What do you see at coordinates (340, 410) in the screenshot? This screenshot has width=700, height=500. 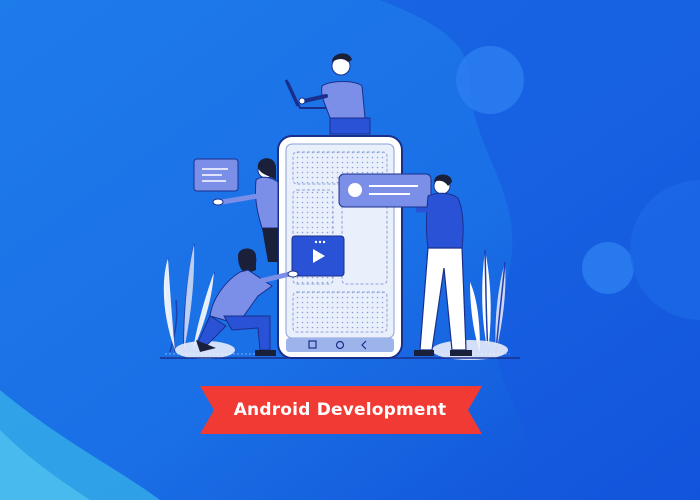 I see `banner-title: Android Development` at bounding box center [340, 410].